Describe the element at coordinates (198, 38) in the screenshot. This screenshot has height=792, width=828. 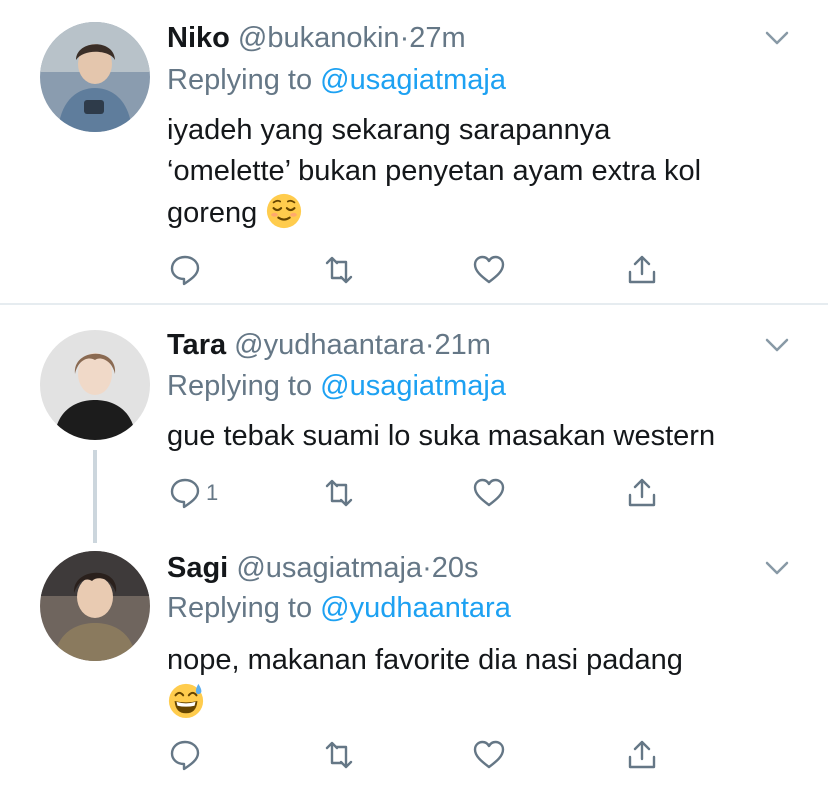
I see `display-name: Niko` at that location.